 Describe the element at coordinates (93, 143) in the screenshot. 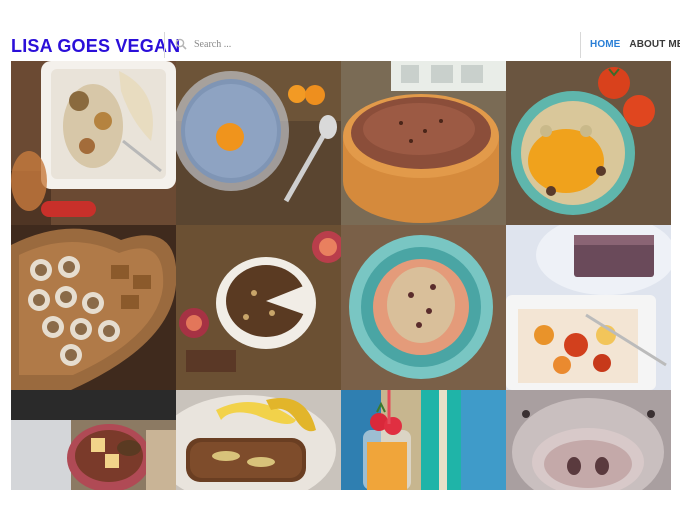

I see `porridge-with-pear-photo` at that location.